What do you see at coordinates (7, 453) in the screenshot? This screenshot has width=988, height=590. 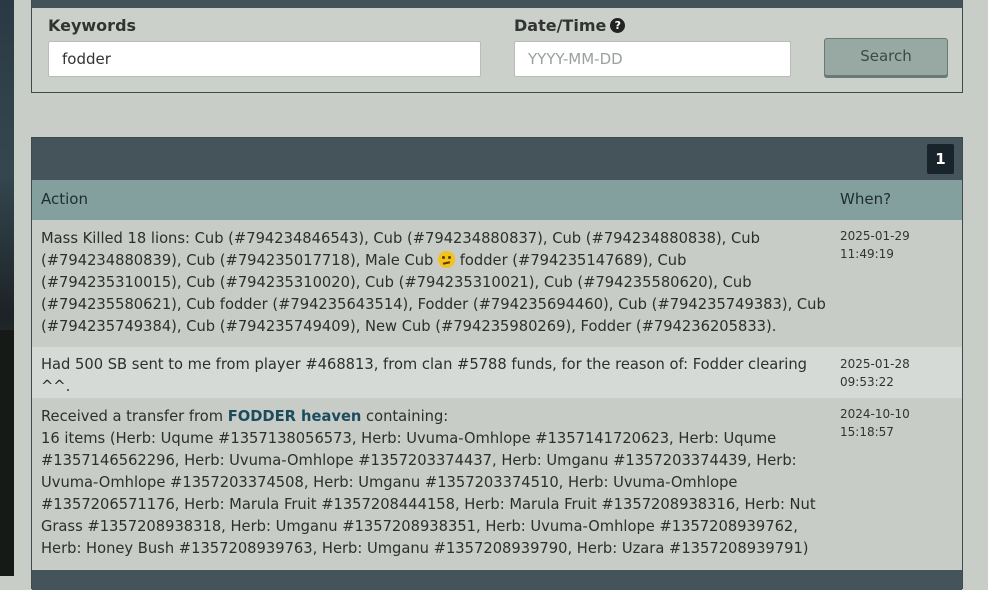 I see `tree-silhouette` at bounding box center [7, 453].